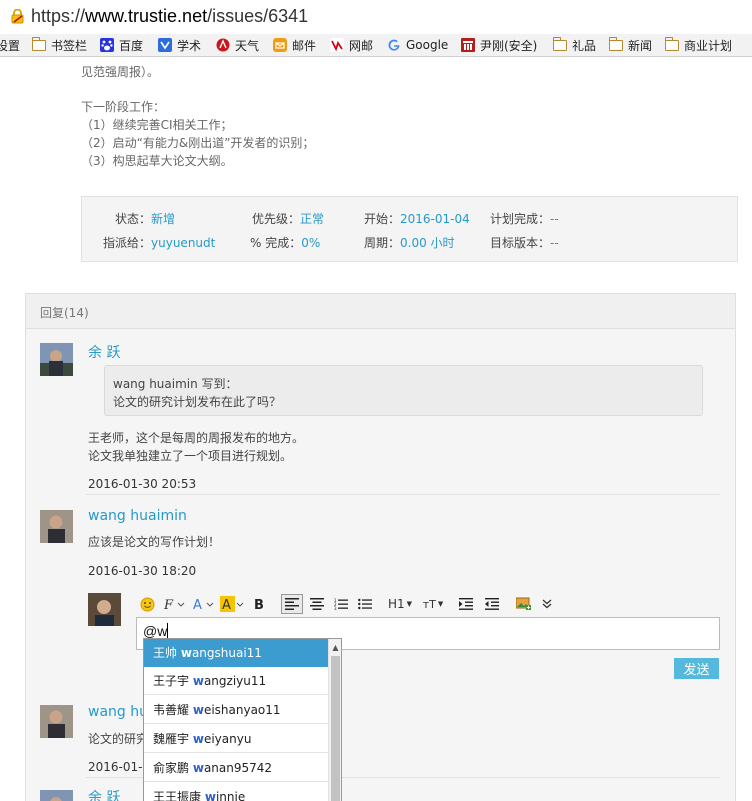 This screenshot has width=752, height=801. Describe the element at coordinates (137, 516) in the screenshot. I see `reply-author-link: wang huaimin` at that location.